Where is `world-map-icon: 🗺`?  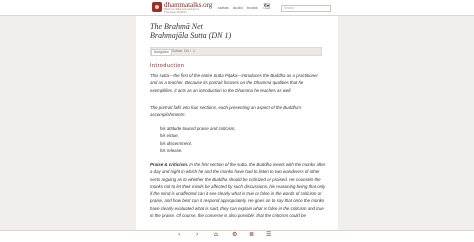
world-map-icon: 🗺 is located at coordinates (267, 7).